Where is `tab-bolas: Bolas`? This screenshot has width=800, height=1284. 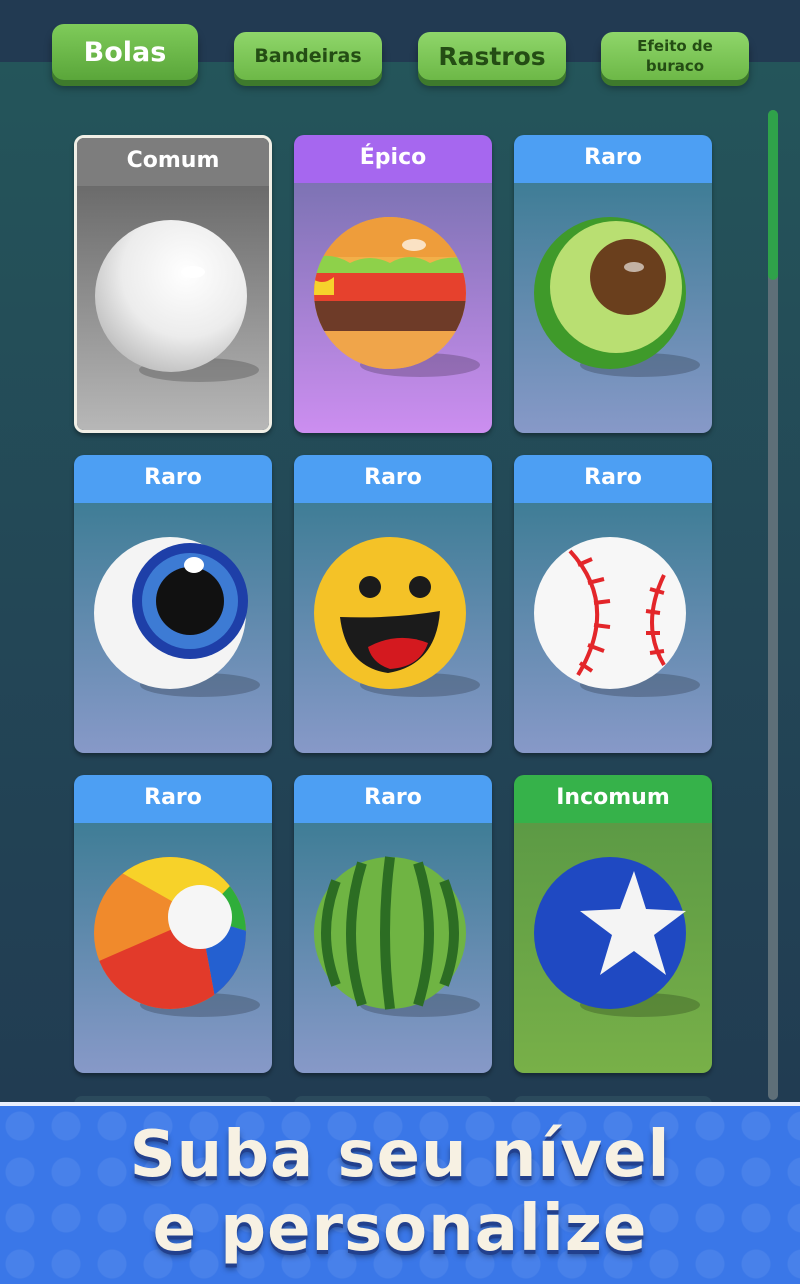 tab-bolas: Bolas is located at coordinates (125, 52).